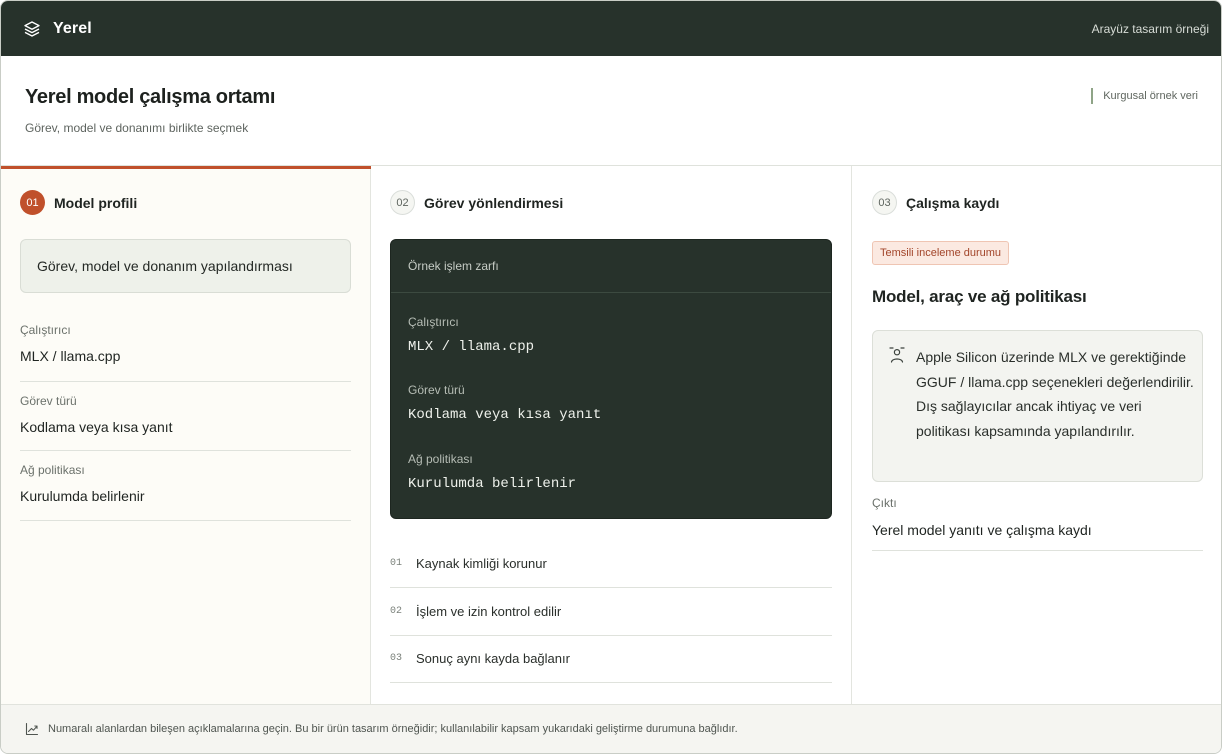 The height and width of the screenshot is (754, 1222). What do you see at coordinates (897, 357) in the screenshot?
I see `person-icon` at bounding box center [897, 357].